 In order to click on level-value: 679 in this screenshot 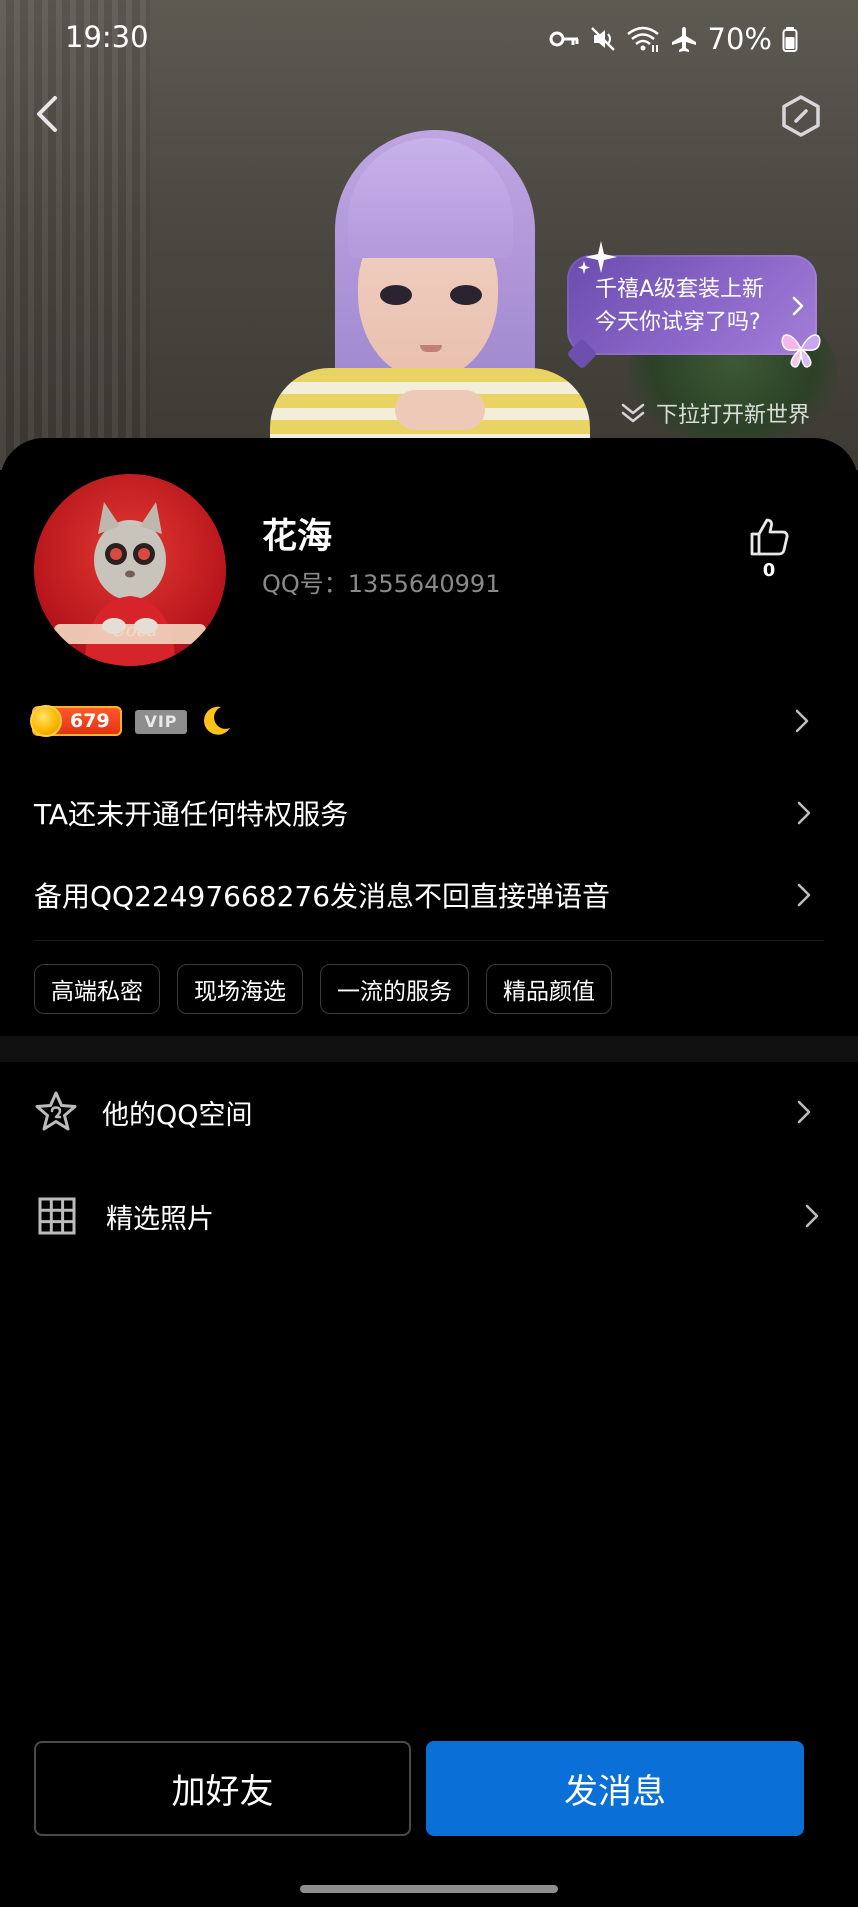, I will do `click(90, 721)`.